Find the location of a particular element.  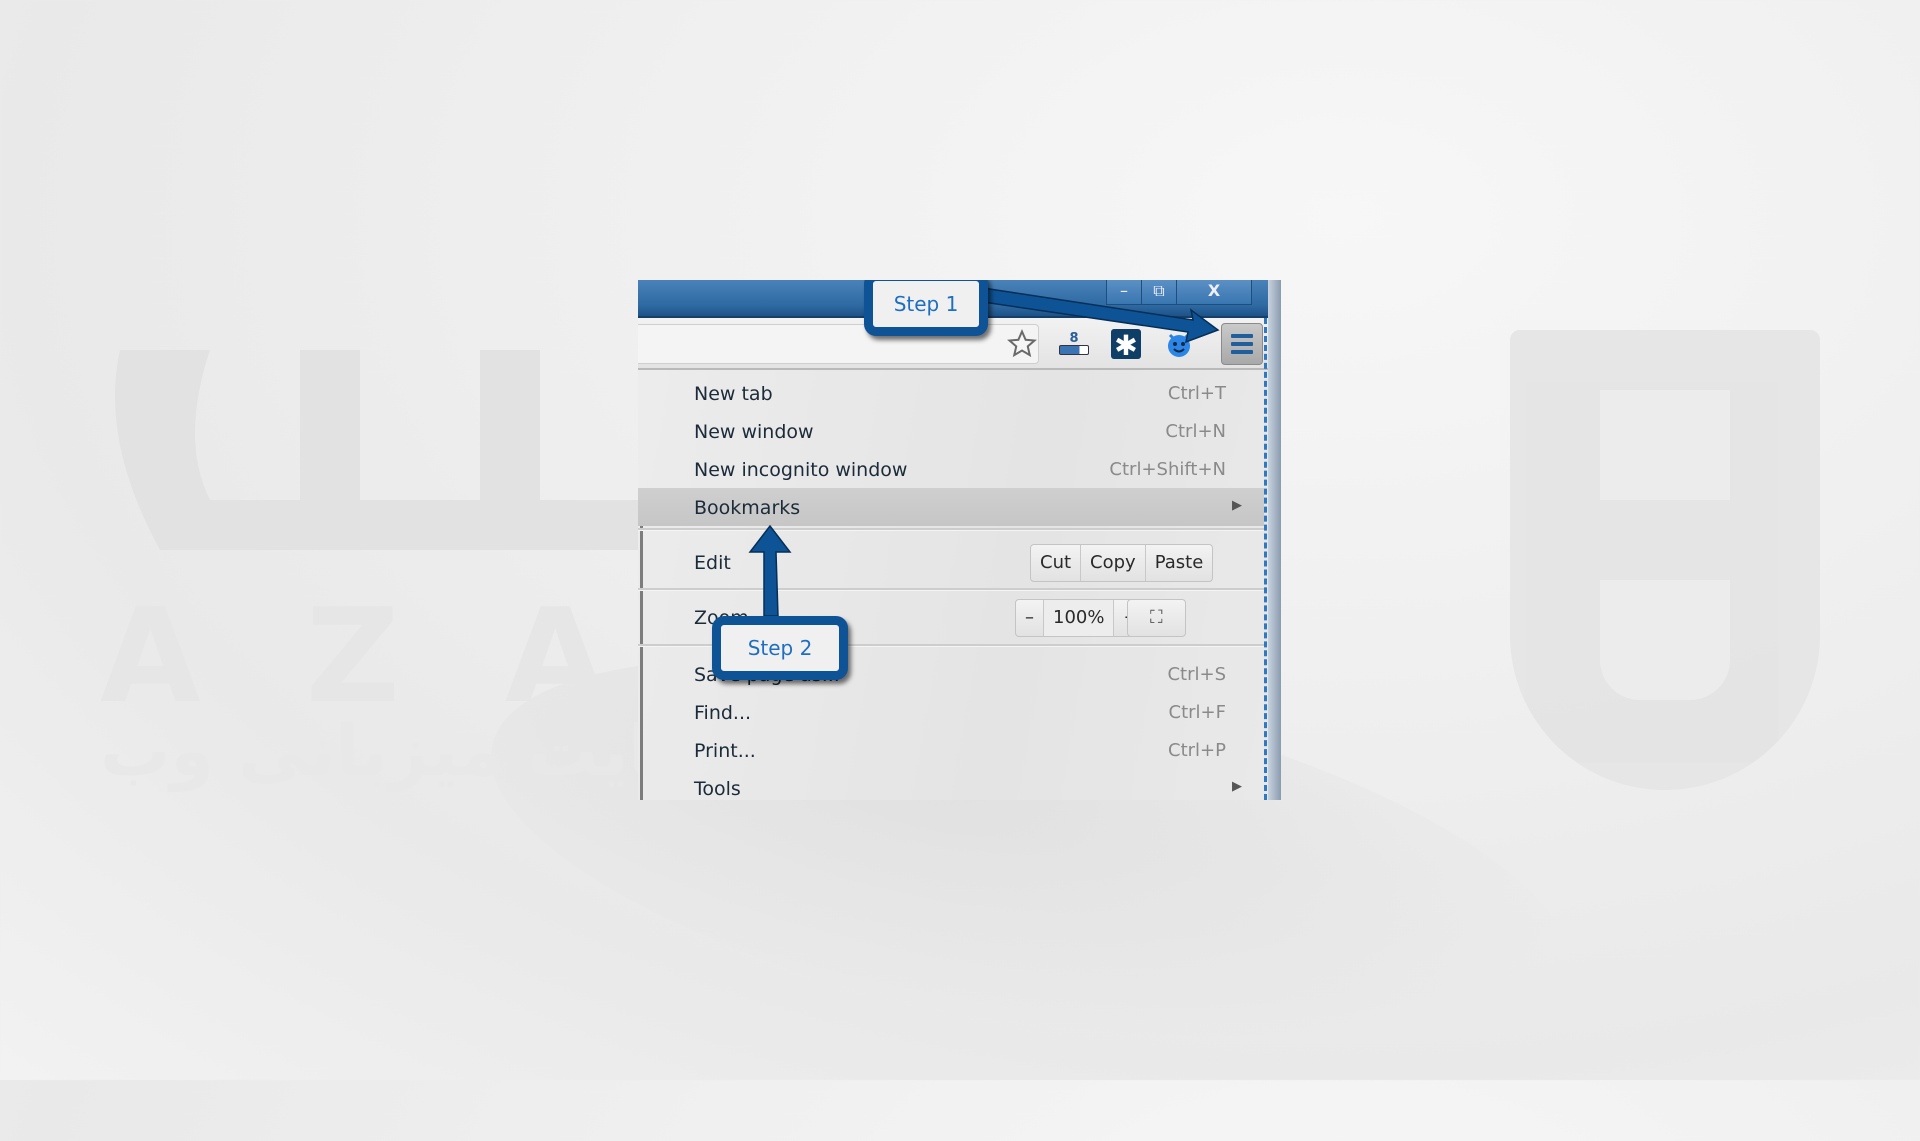

menu-item-shortcut: Ctrl+P is located at coordinates (1197, 750).